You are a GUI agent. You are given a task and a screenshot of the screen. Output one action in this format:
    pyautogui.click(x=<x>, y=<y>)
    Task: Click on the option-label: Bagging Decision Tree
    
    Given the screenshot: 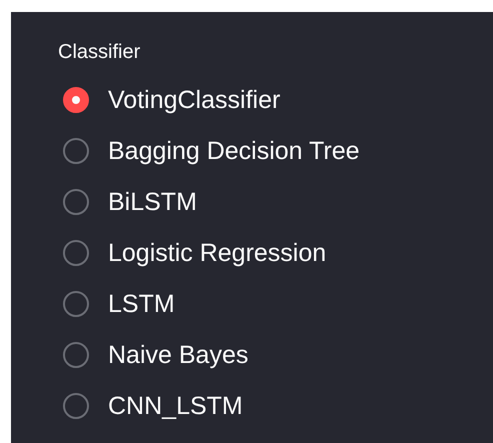 What is the action you would take?
    pyautogui.click(x=234, y=151)
    